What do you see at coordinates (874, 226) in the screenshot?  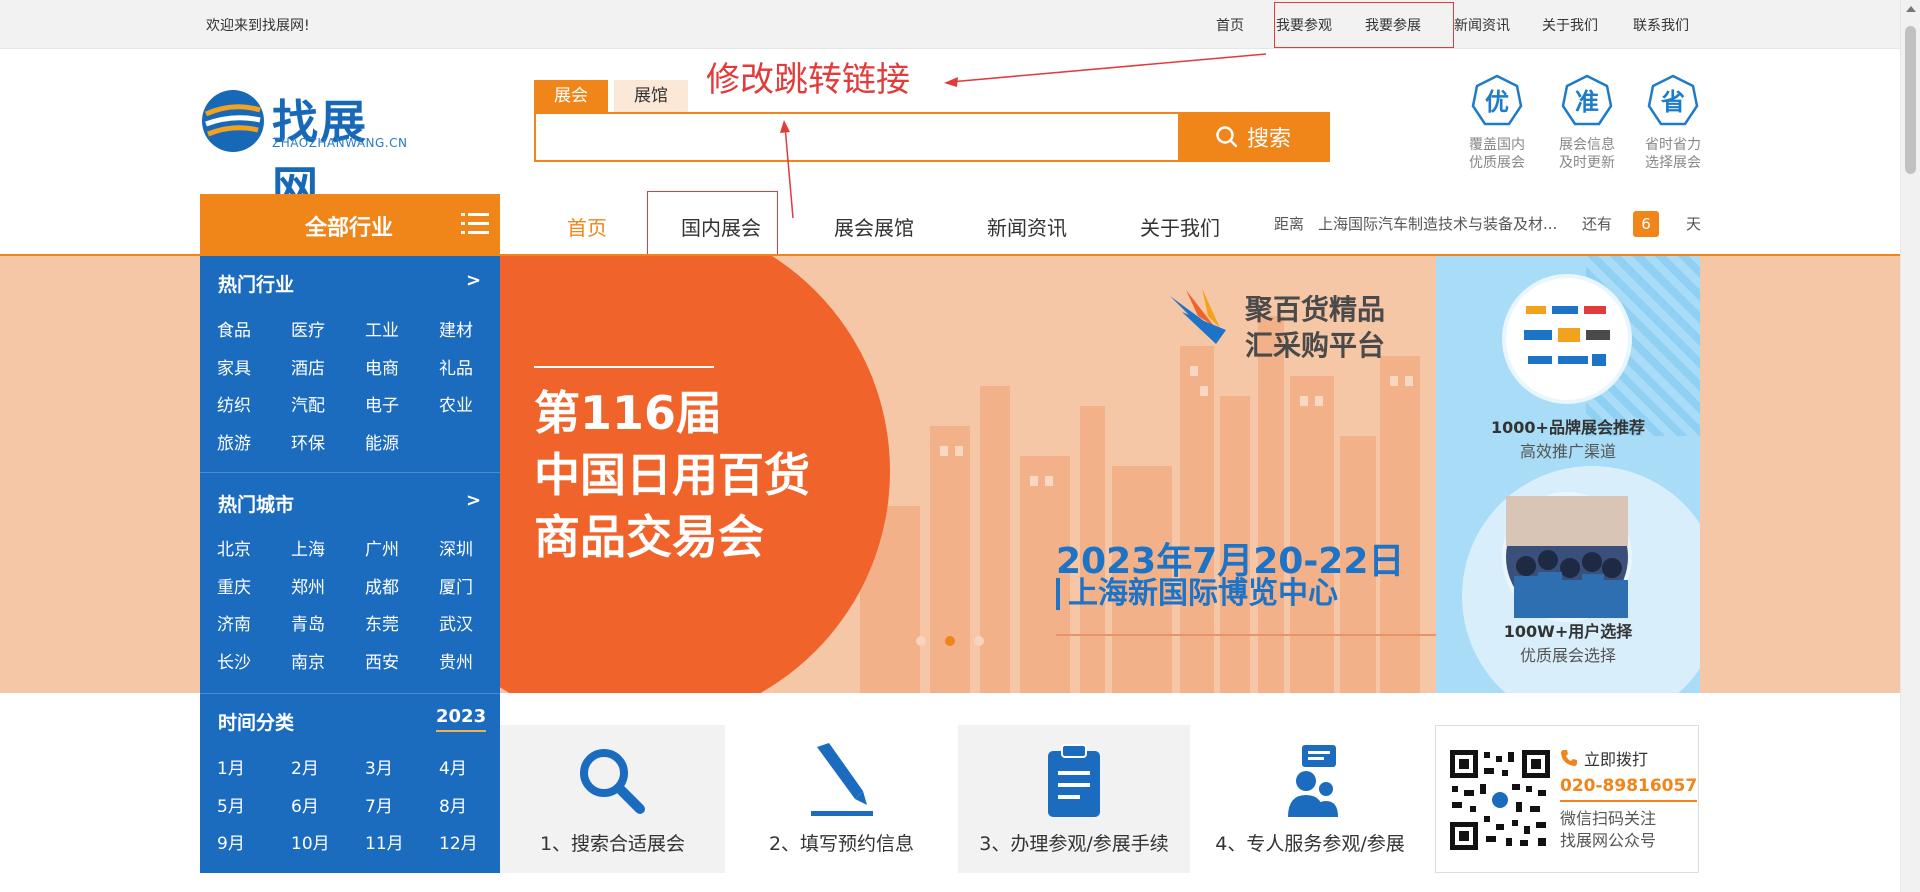 I see `nav-venues: 展会展馆` at bounding box center [874, 226].